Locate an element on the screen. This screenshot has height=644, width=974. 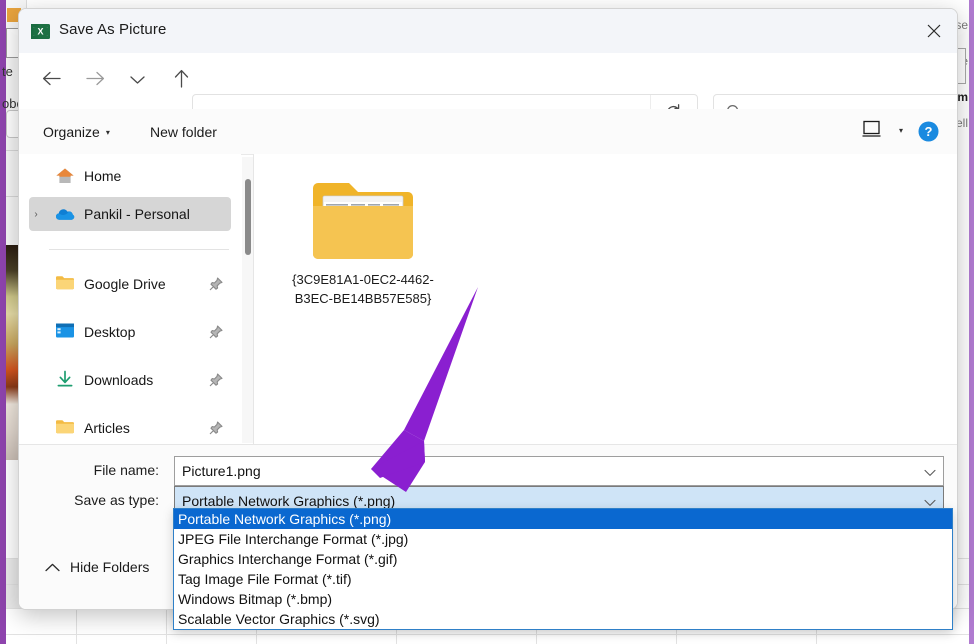
dialog-titlebar: X Save As Picture is located at coordinates (488, 31).